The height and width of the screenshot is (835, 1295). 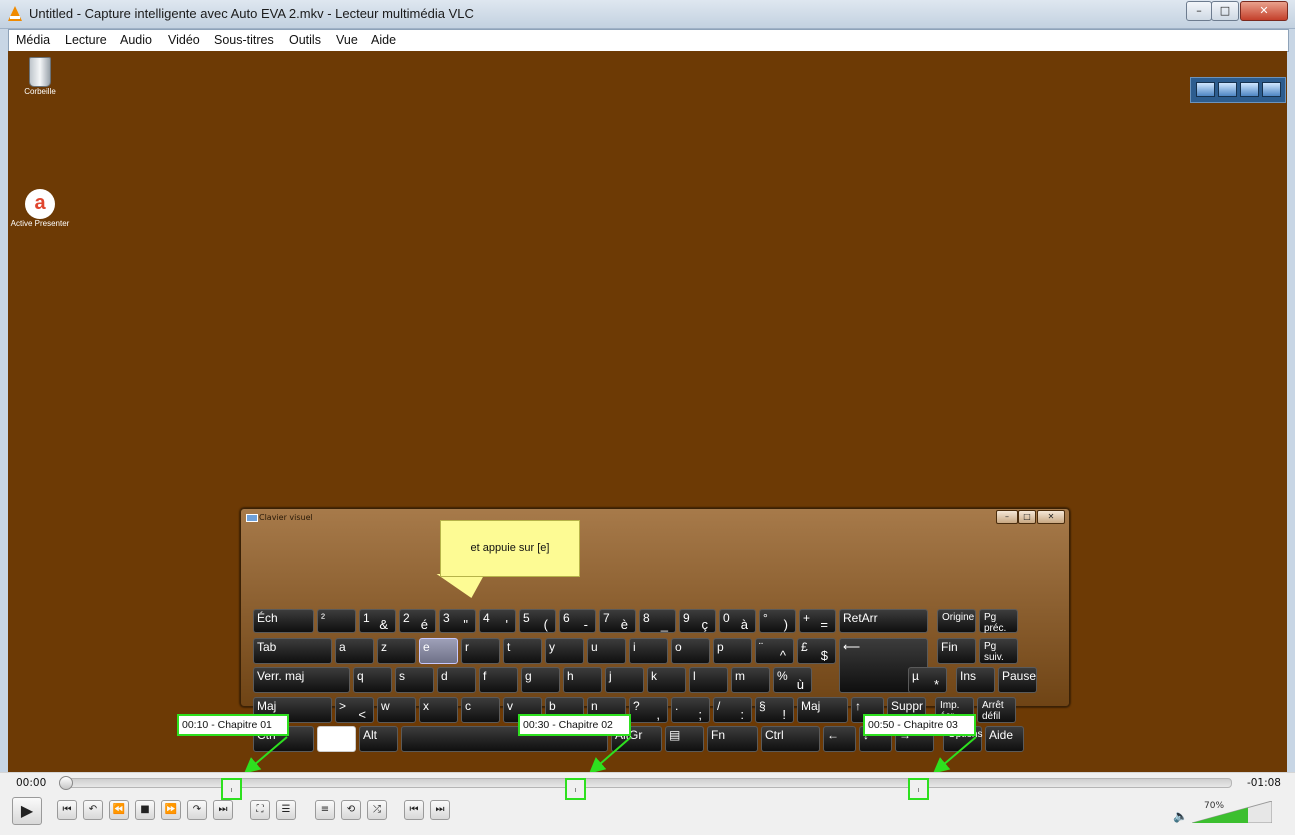 I want to click on seek-handle, so click(x=66, y=783).